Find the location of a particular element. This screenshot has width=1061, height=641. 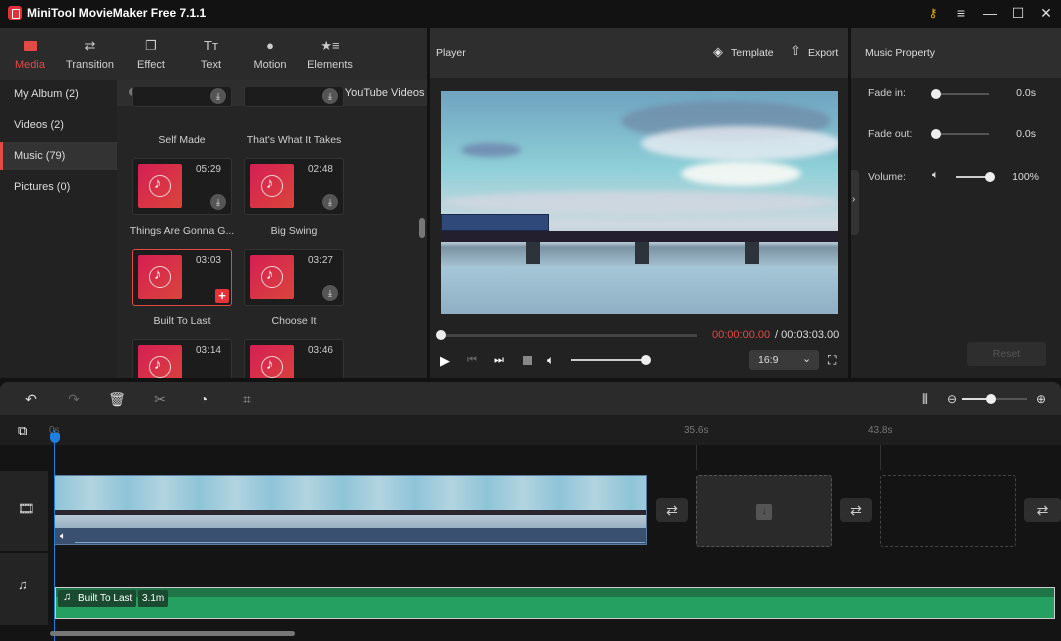

tab-media: Media is located at coordinates (30, 54).